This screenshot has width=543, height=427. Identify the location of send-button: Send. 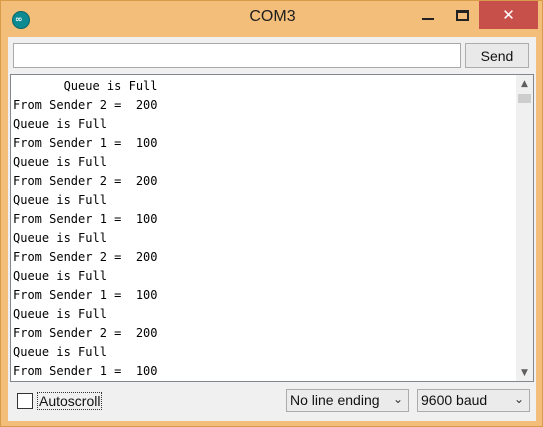
(497, 55).